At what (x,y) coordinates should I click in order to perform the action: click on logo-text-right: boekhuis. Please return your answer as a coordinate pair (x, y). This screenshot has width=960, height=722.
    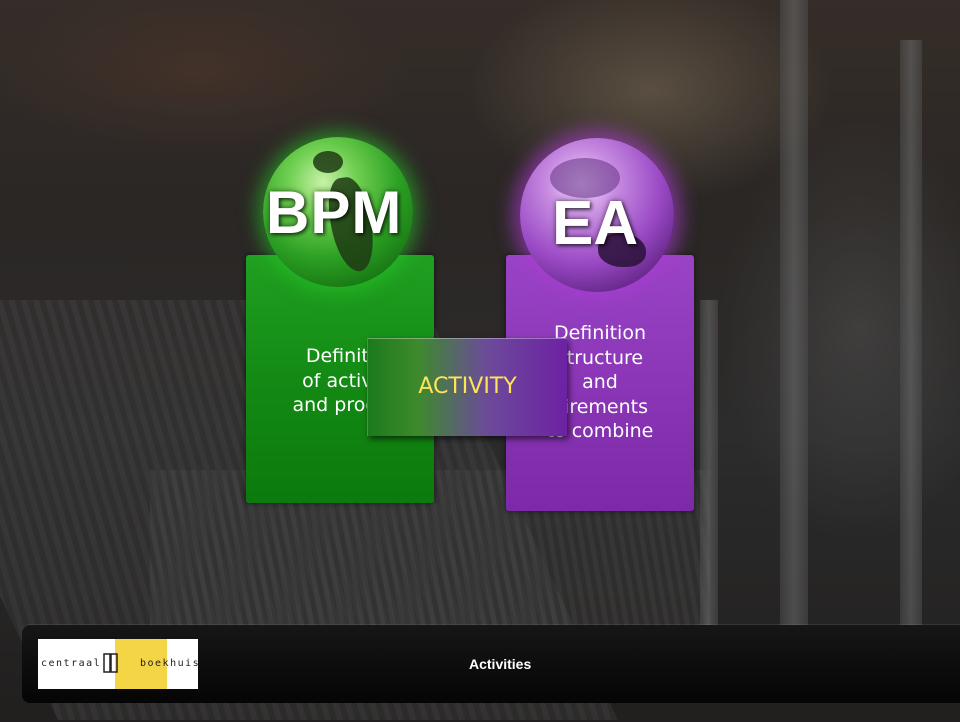
    Looking at the image, I should click on (170, 663).